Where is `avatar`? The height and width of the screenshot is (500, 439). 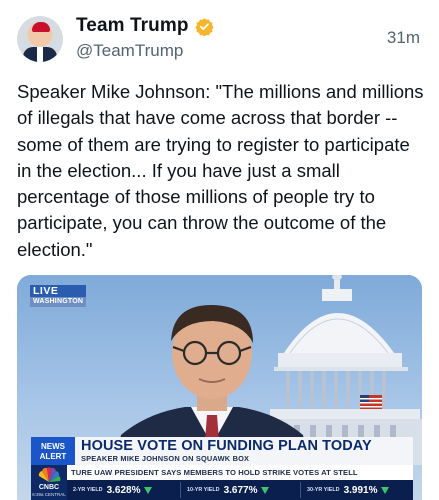
avatar is located at coordinates (40, 39).